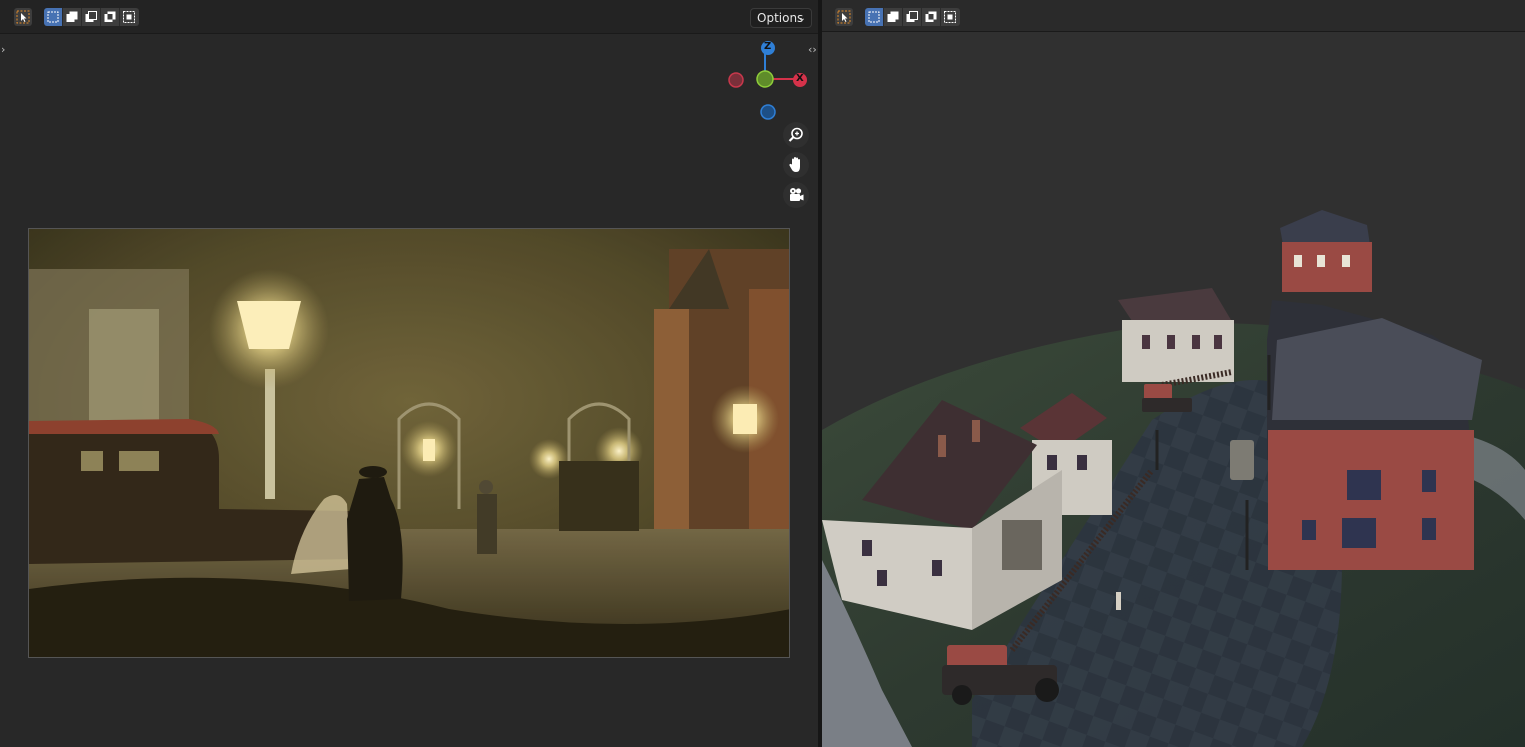  I want to click on select-invert-icon, so click(110, 16).